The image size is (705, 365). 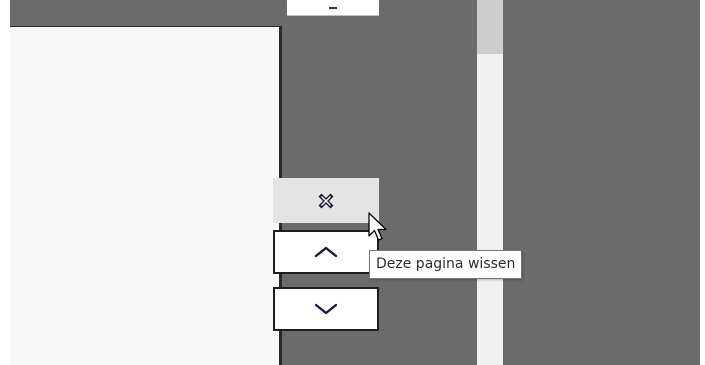 What do you see at coordinates (379, 228) in the screenshot?
I see `mouse-pointer-icon` at bounding box center [379, 228].